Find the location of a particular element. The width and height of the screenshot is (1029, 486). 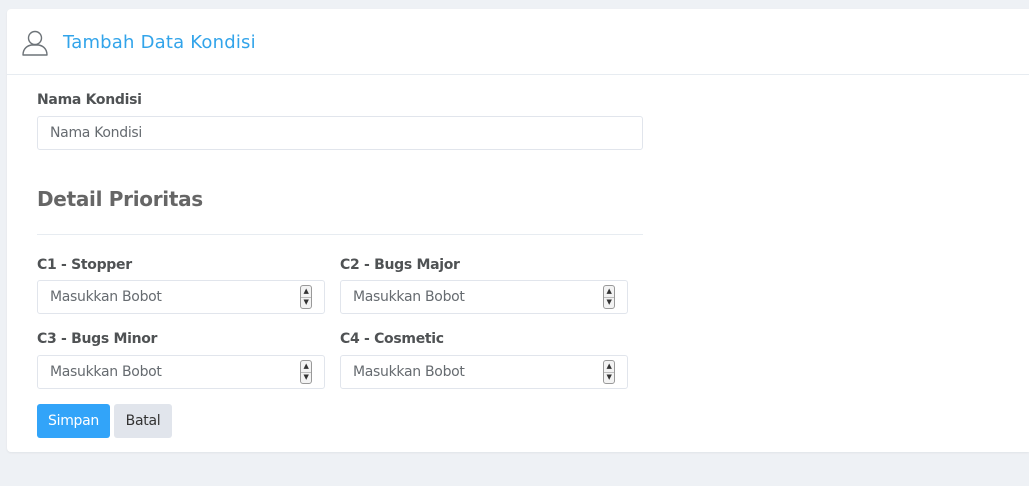

cancel-button: Batal is located at coordinates (143, 421).